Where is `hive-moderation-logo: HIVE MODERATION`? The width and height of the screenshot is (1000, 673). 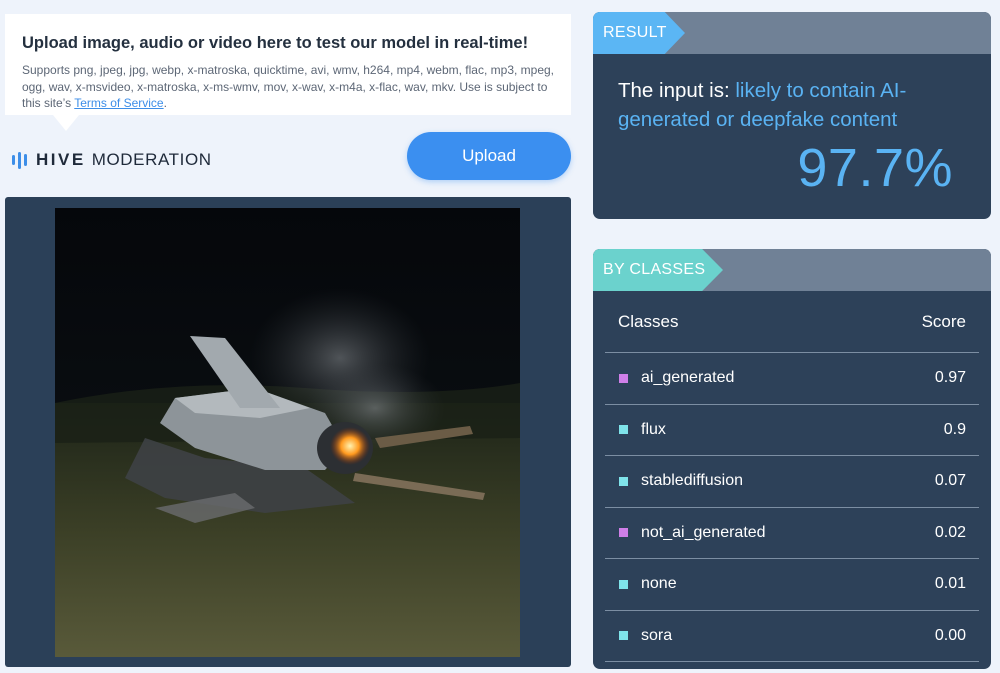
hive-moderation-logo: HIVE MODERATION is located at coordinates (112, 160).